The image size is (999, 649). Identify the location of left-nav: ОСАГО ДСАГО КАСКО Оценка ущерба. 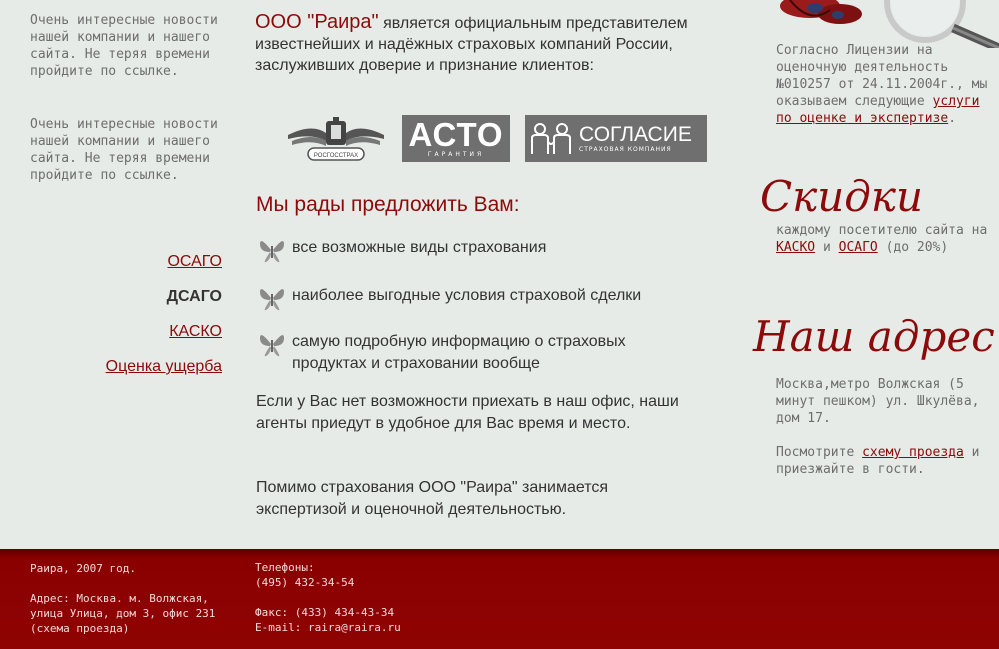
(164, 320).